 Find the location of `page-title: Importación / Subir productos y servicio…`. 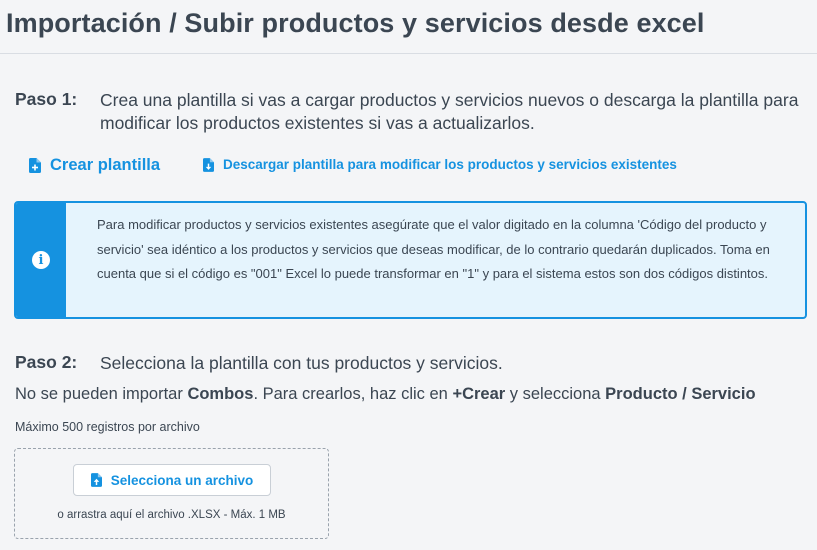

page-title: Importación / Subir productos y servicio… is located at coordinates (355, 23).